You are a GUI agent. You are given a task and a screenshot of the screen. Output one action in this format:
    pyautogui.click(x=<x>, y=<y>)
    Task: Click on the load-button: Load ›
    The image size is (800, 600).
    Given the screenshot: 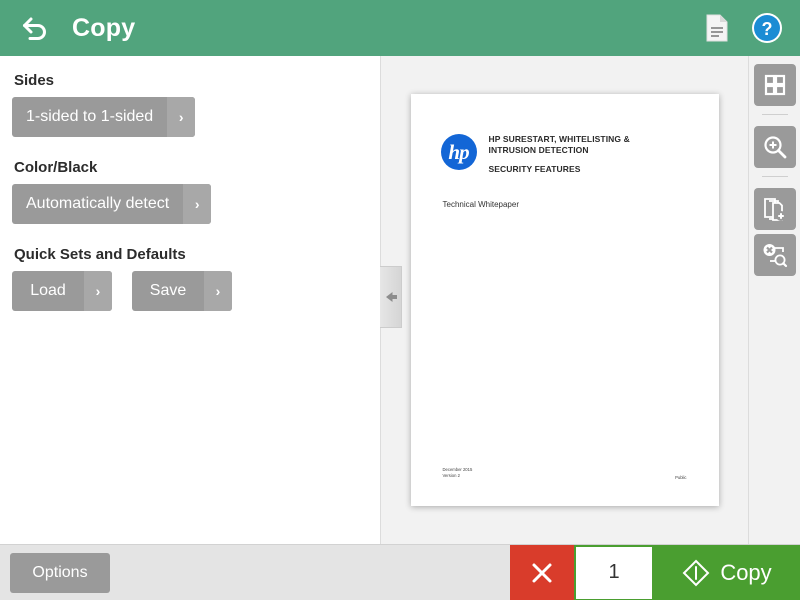 What is the action you would take?
    pyautogui.click(x=62, y=291)
    